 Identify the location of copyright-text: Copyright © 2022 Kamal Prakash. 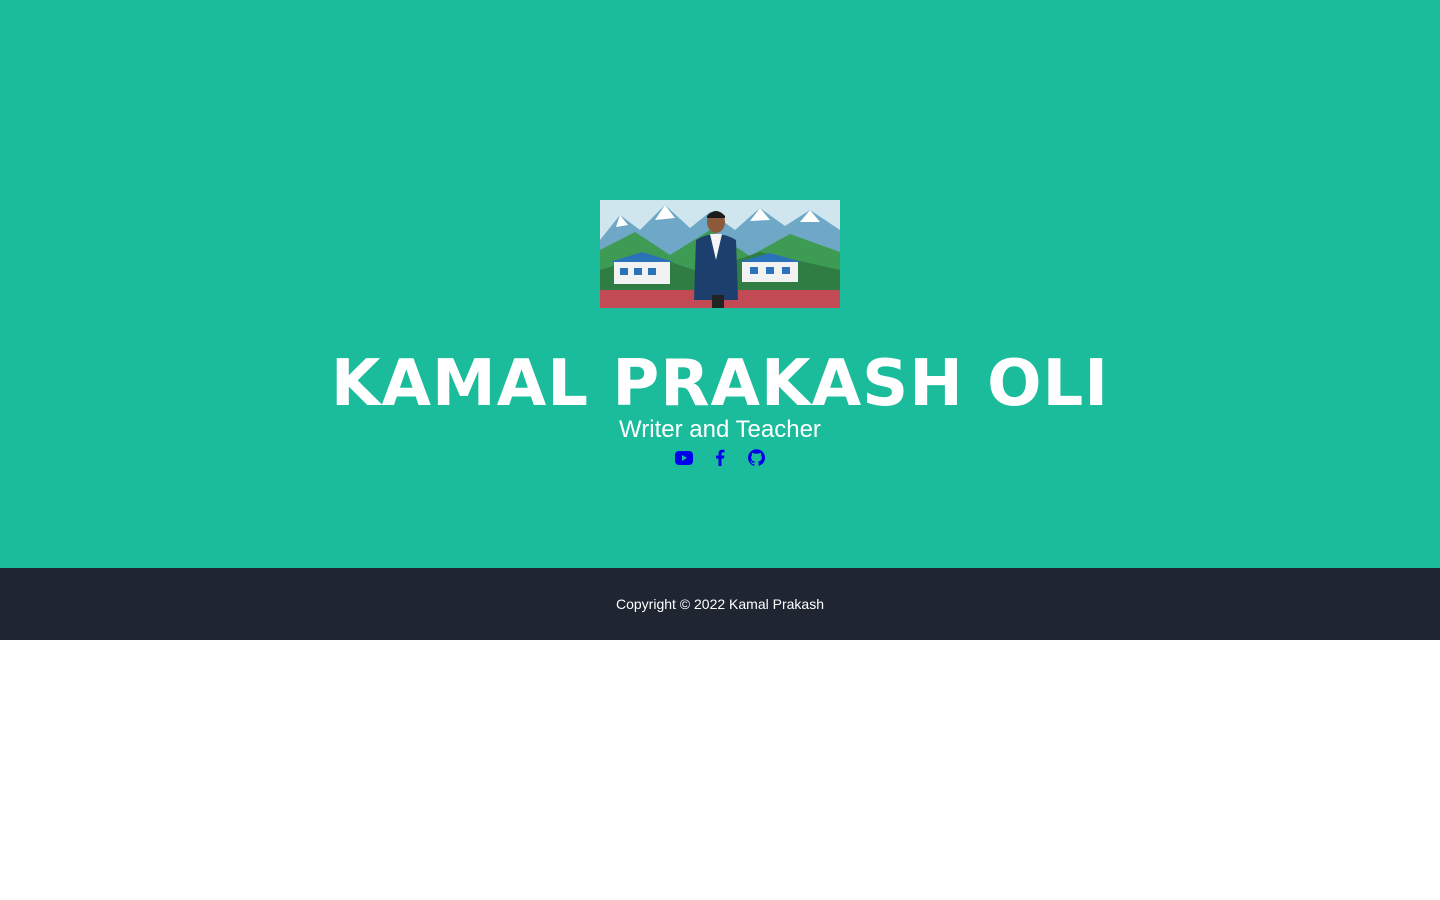
(720, 604).